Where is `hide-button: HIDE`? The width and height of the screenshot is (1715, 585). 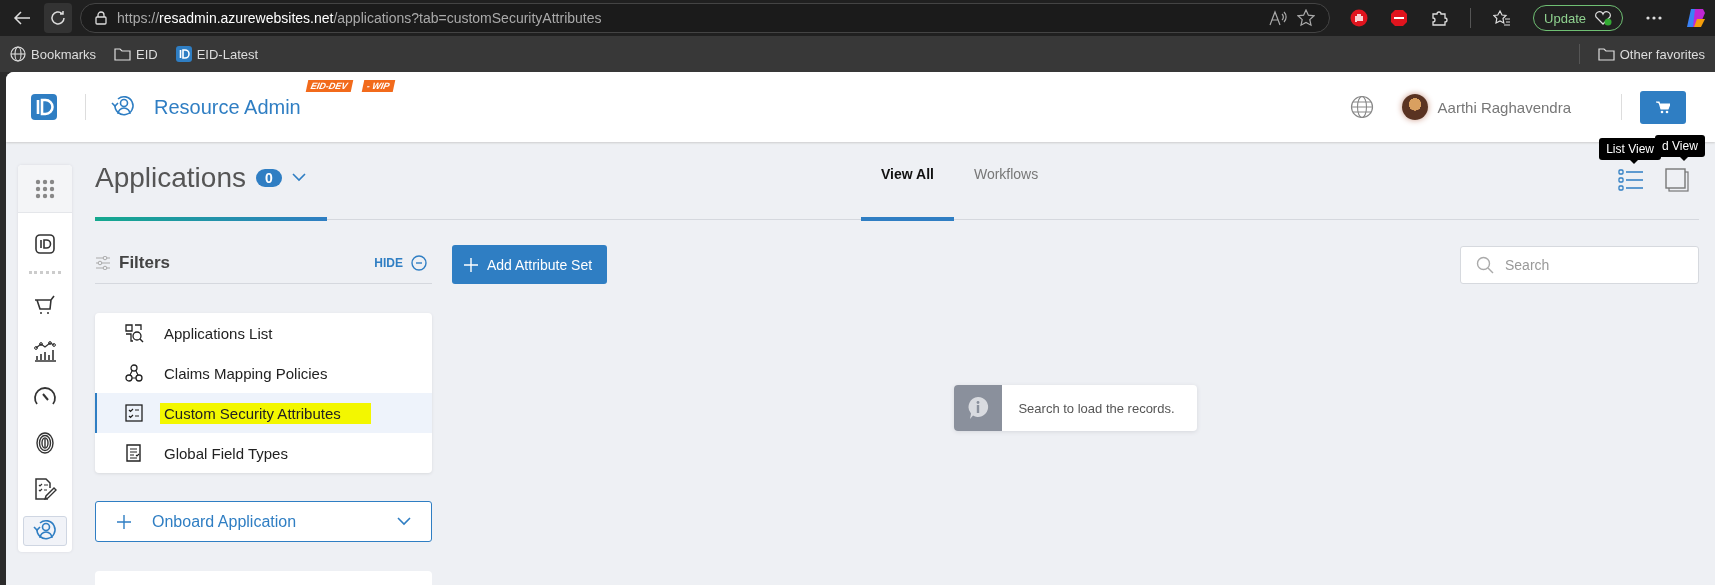
hide-button: HIDE is located at coordinates (400, 262).